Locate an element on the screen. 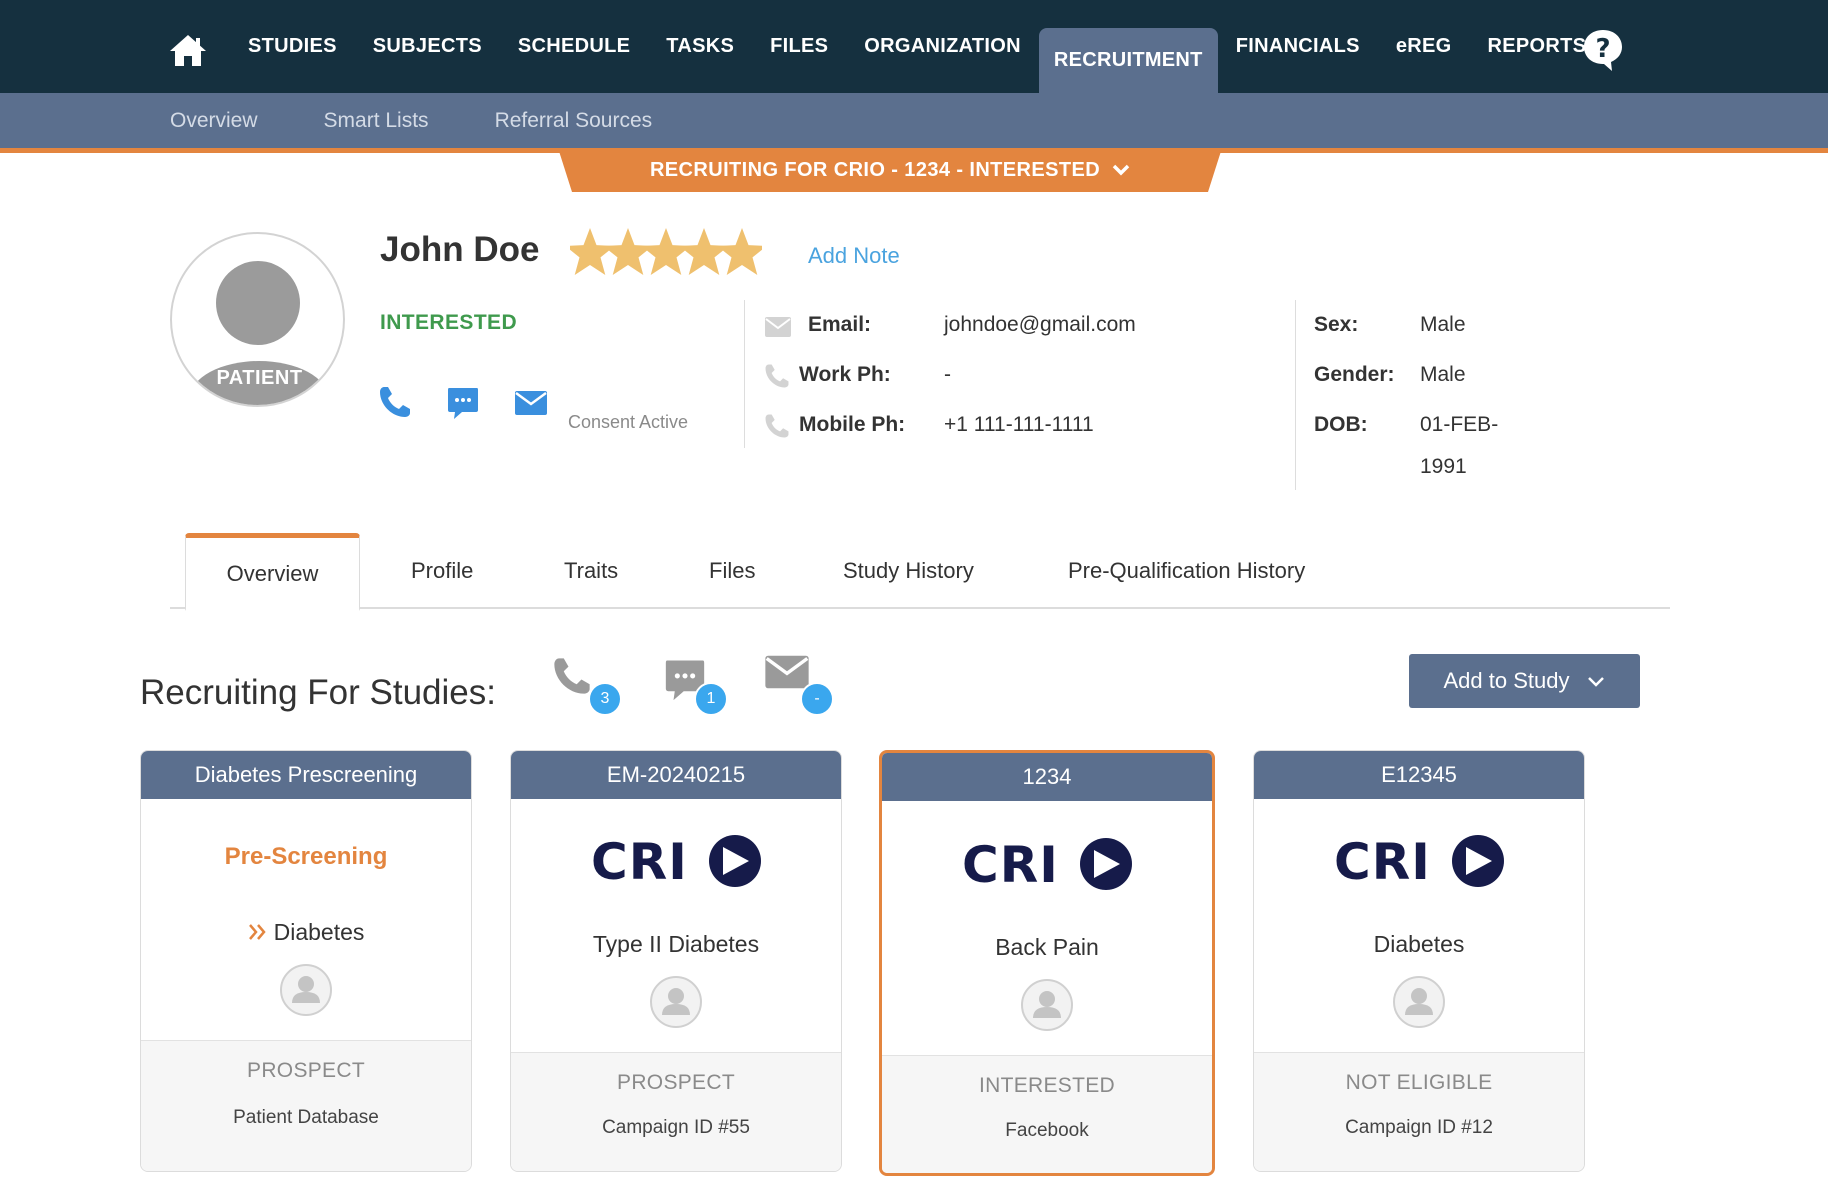 The width and height of the screenshot is (1828, 1202). nav-organization: ORGANIZATION is located at coordinates (942, 46).